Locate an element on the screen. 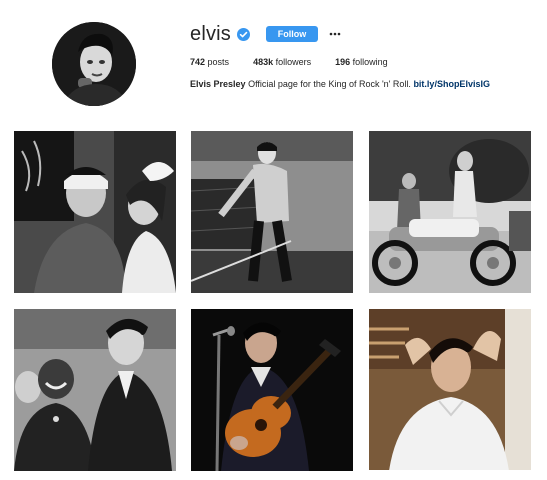 The width and height of the screenshot is (547, 480). profile-avatar is located at coordinates (94, 64).